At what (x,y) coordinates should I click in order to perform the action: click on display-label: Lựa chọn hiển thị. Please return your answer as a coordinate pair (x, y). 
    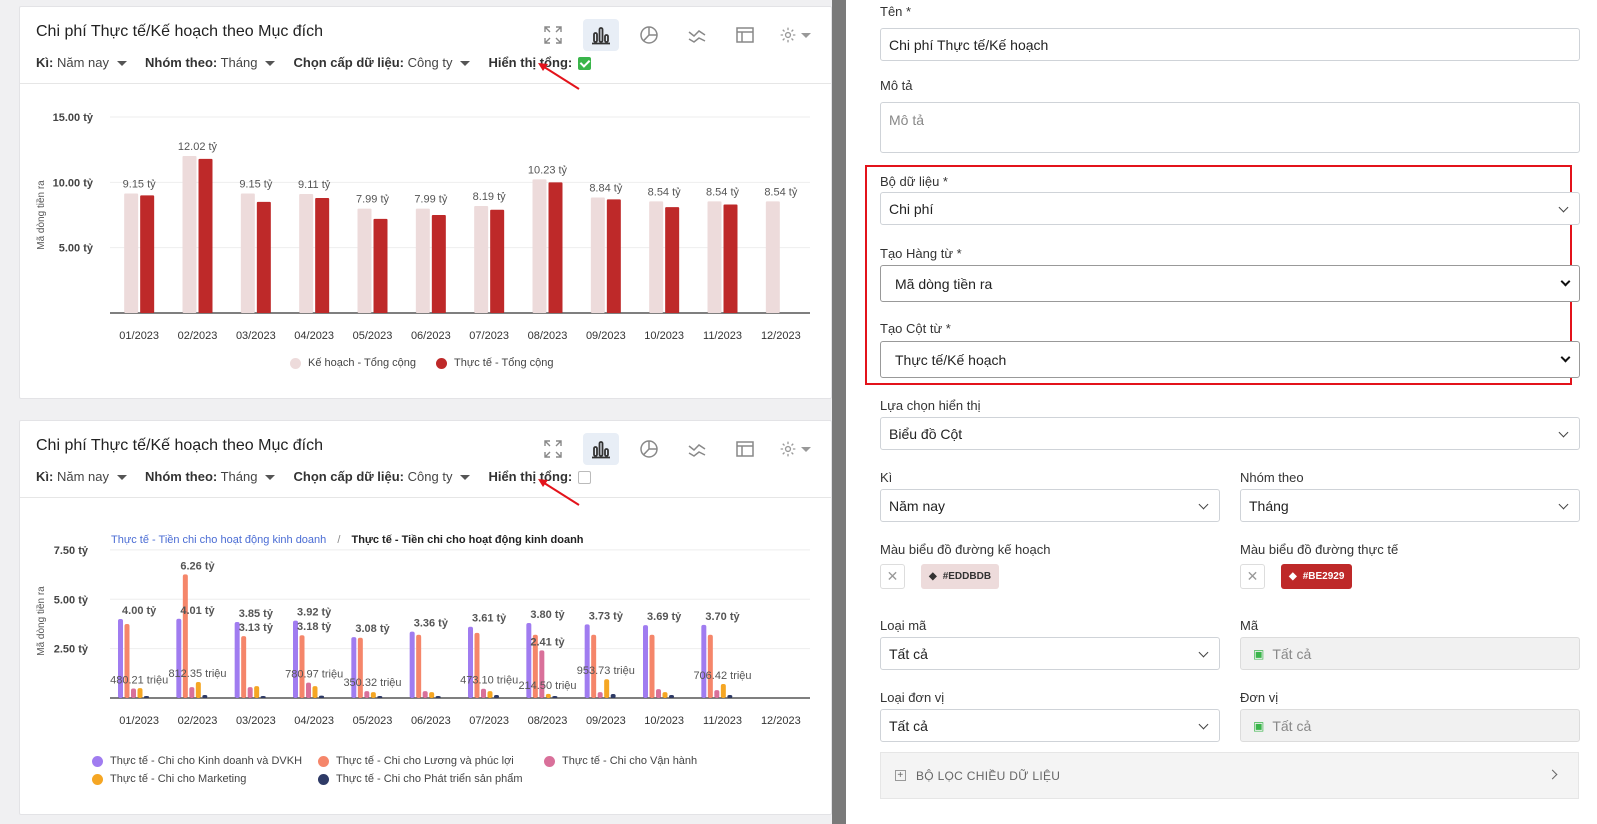
    Looking at the image, I should click on (930, 405).